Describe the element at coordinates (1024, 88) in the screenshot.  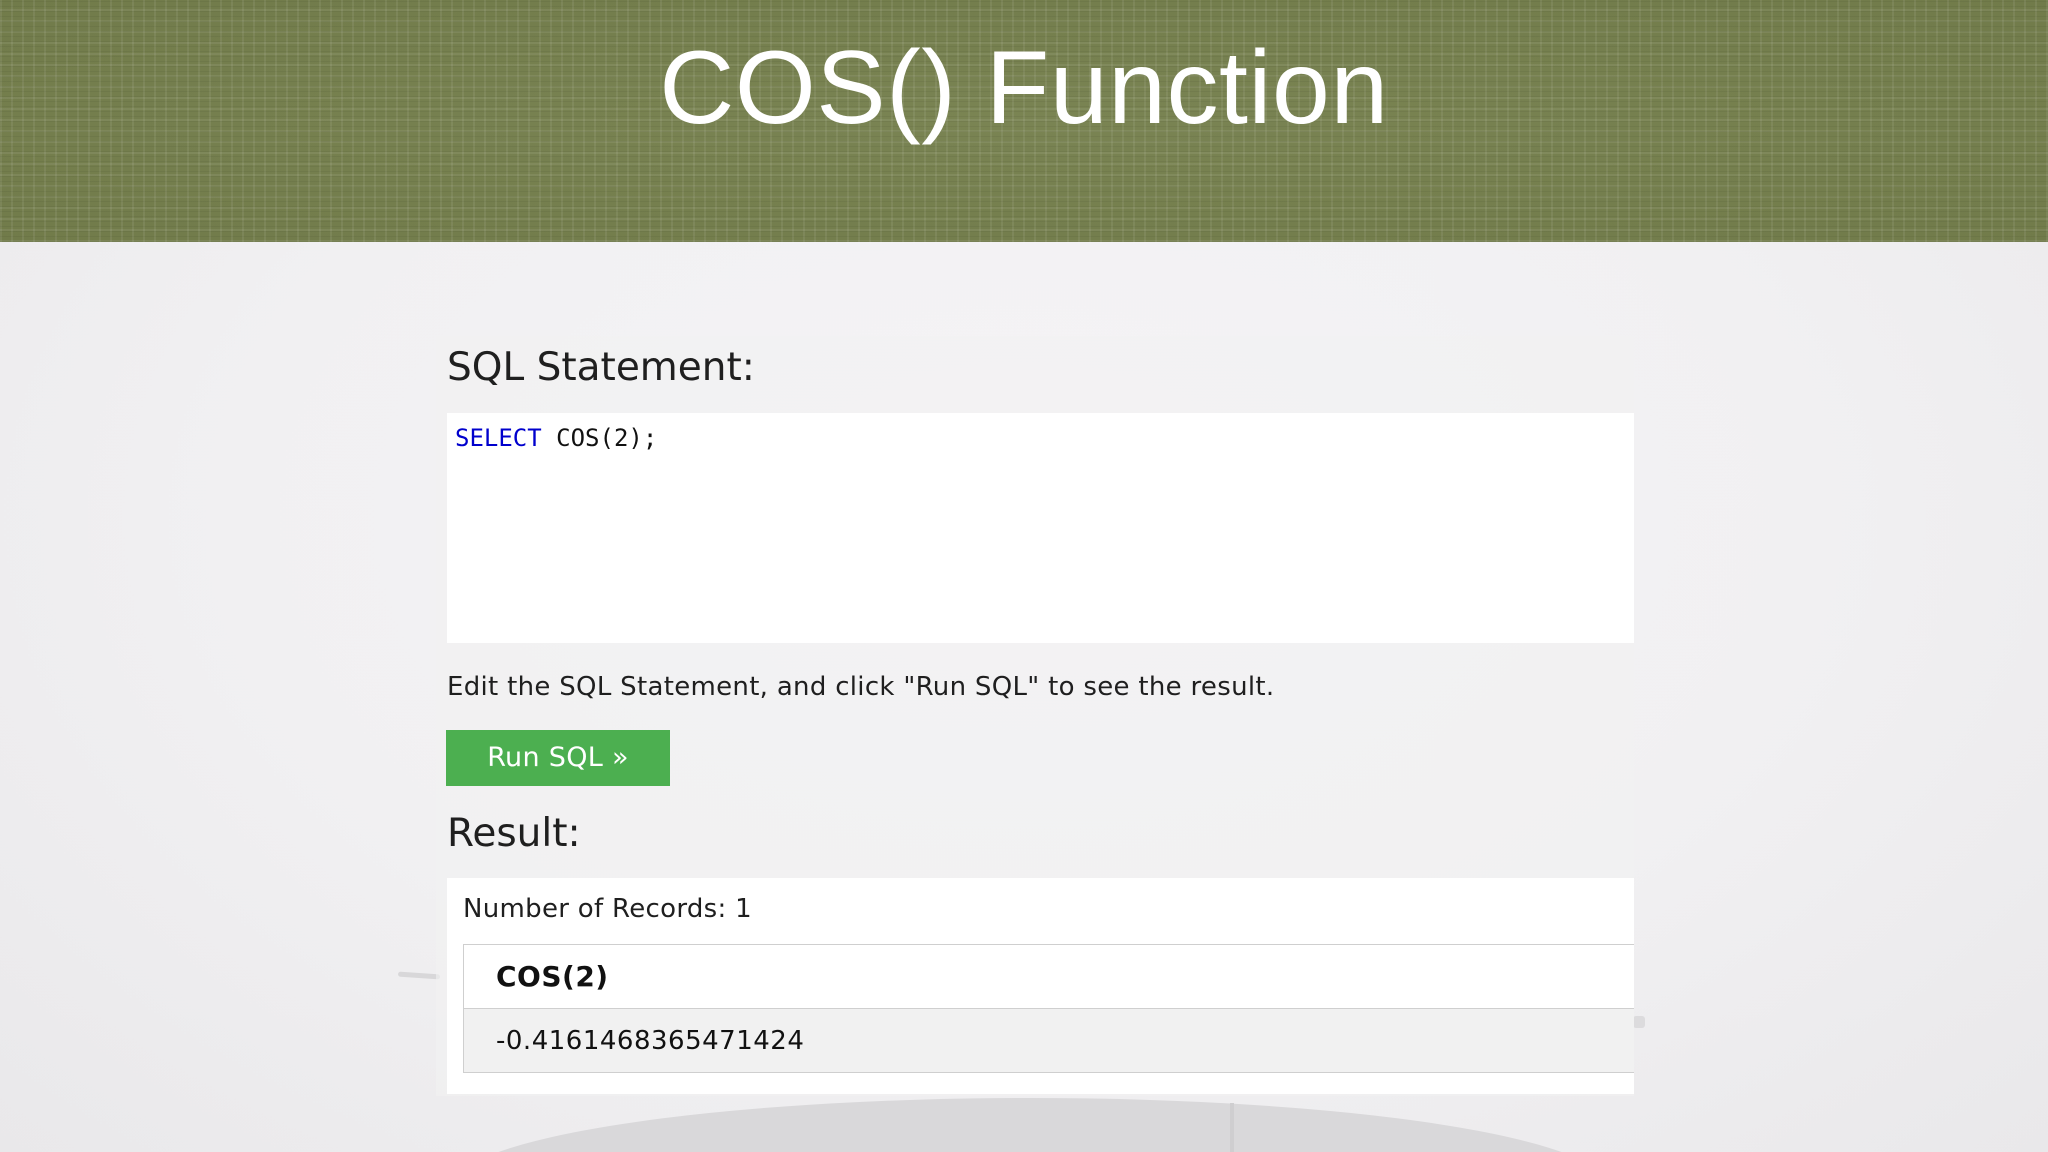
I see `page-title: COS() Function` at that location.